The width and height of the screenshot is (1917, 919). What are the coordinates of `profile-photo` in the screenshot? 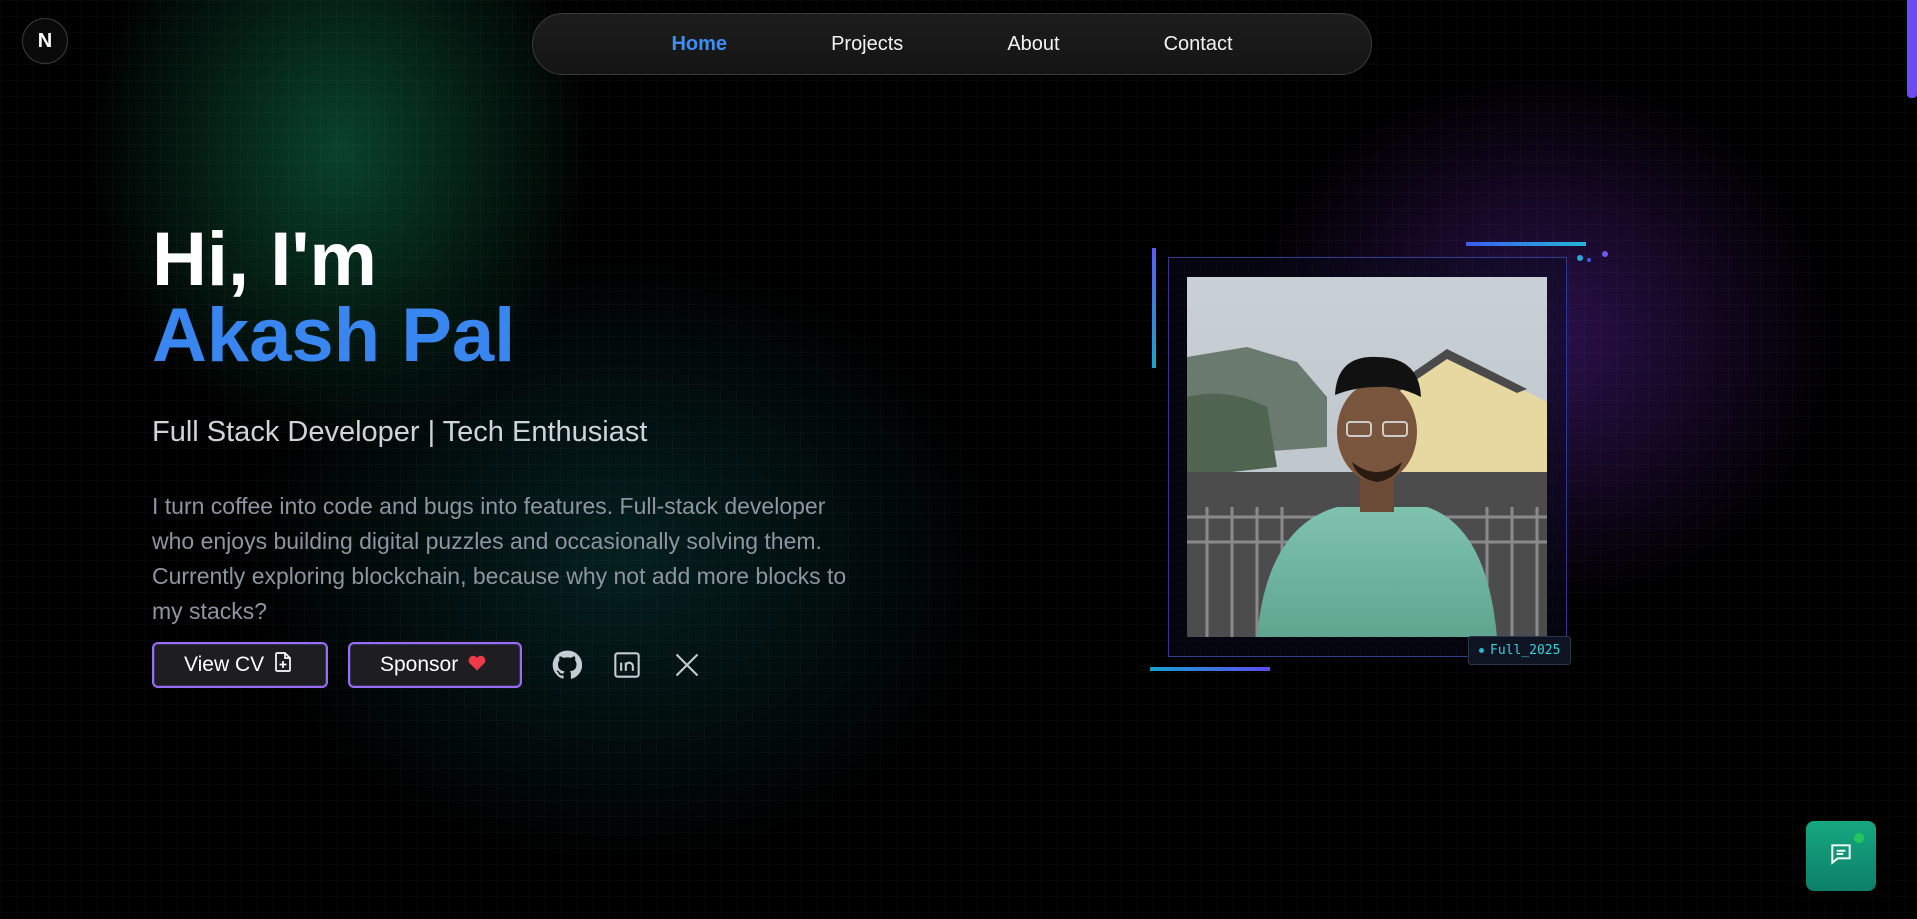 It's located at (1367, 457).